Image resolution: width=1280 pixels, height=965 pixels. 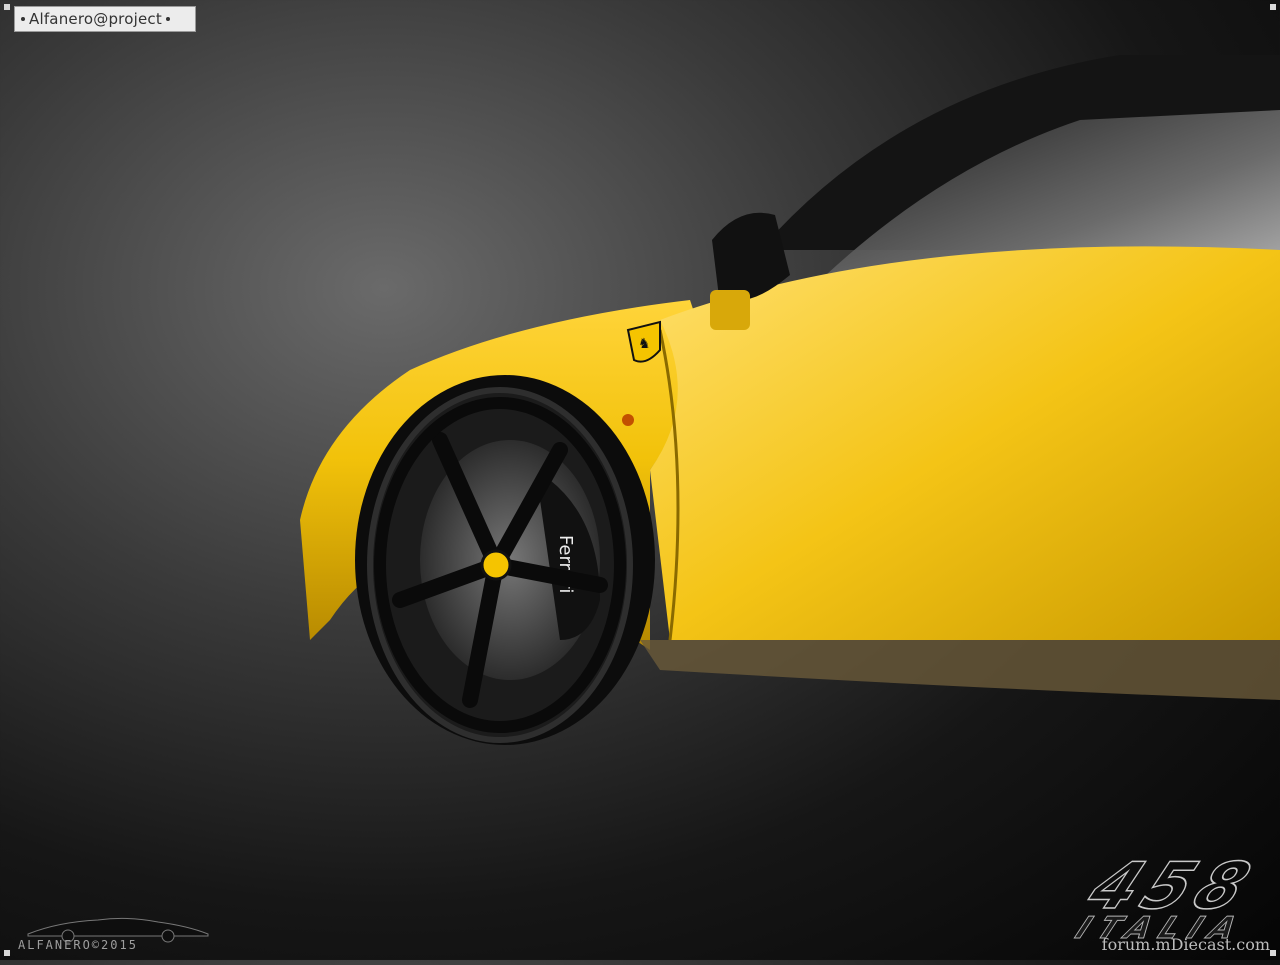 I want to click on mirror-stalk, so click(x=730, y=310).